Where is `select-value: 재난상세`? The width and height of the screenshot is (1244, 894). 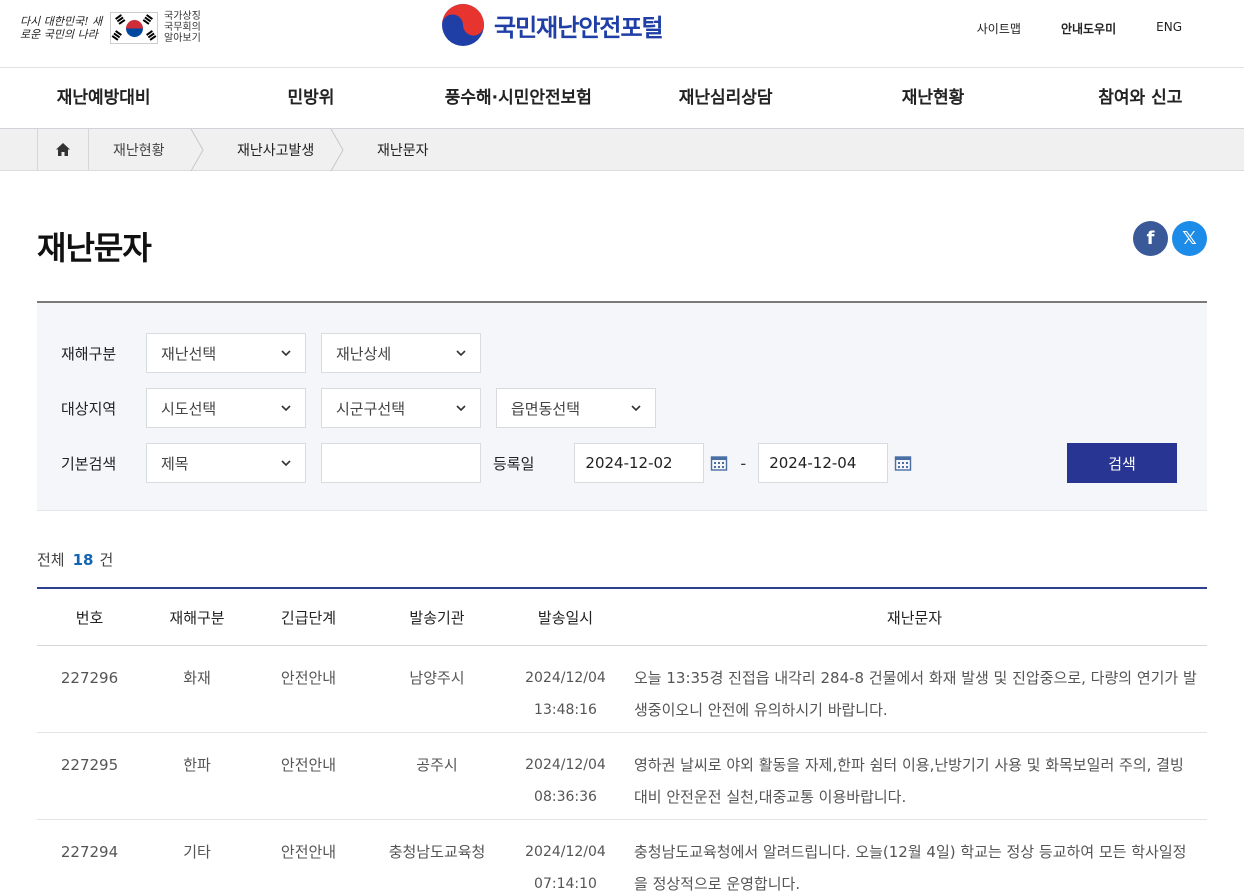
select-value: 재난상세 is located at coordinates (364, 353).